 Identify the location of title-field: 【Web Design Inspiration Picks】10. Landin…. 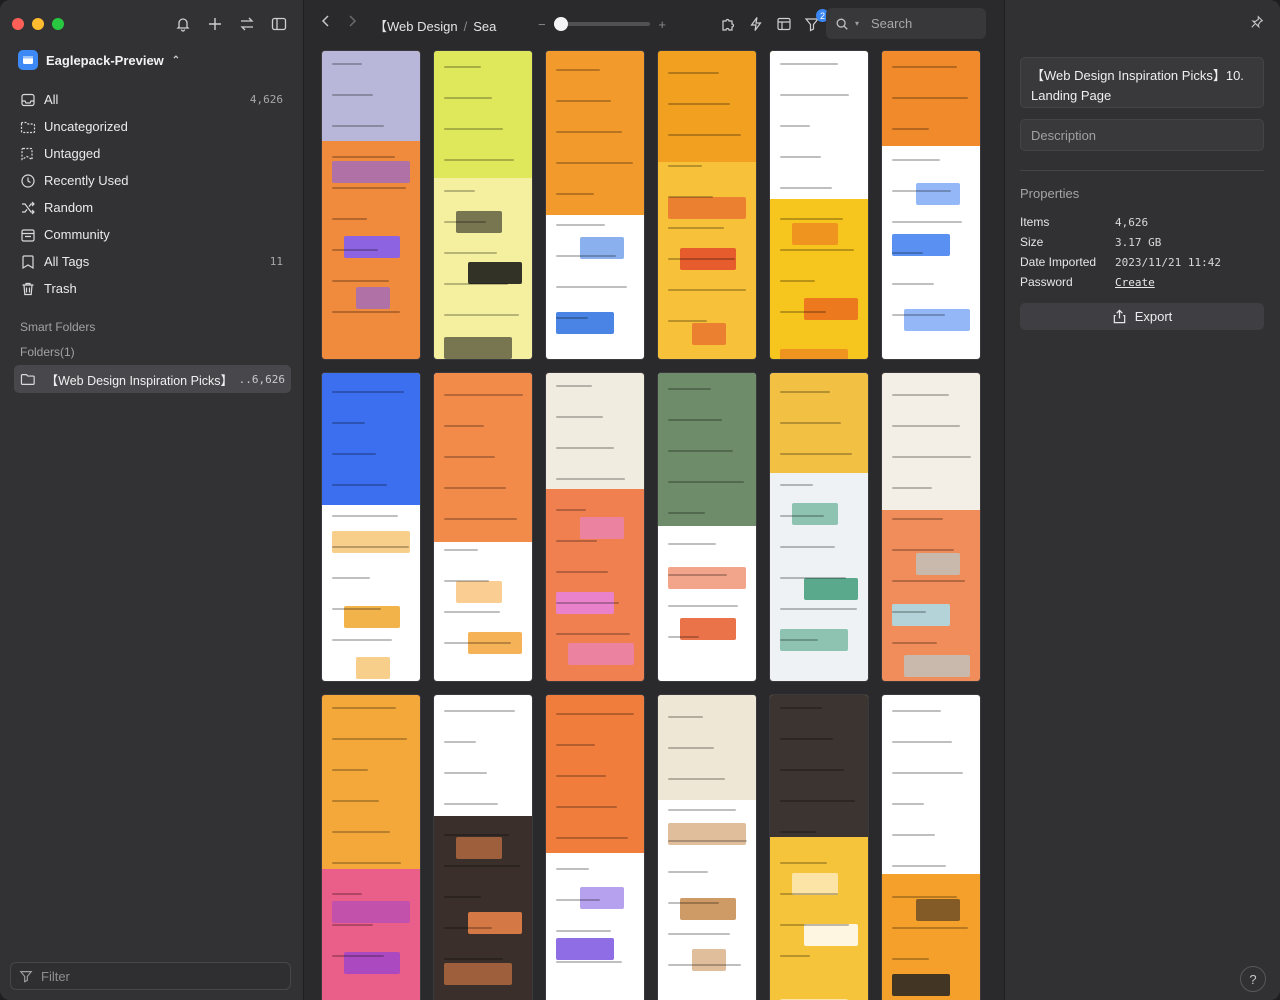
(1142, 82).